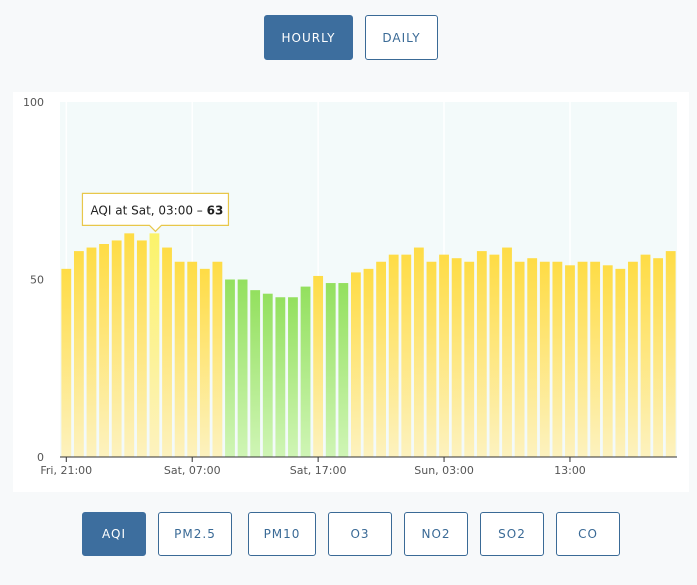 Image resolution: width=697 pixels, height=585 pixels. I want to click on pollutant-button-pm10: PM10, so click(282, 534).